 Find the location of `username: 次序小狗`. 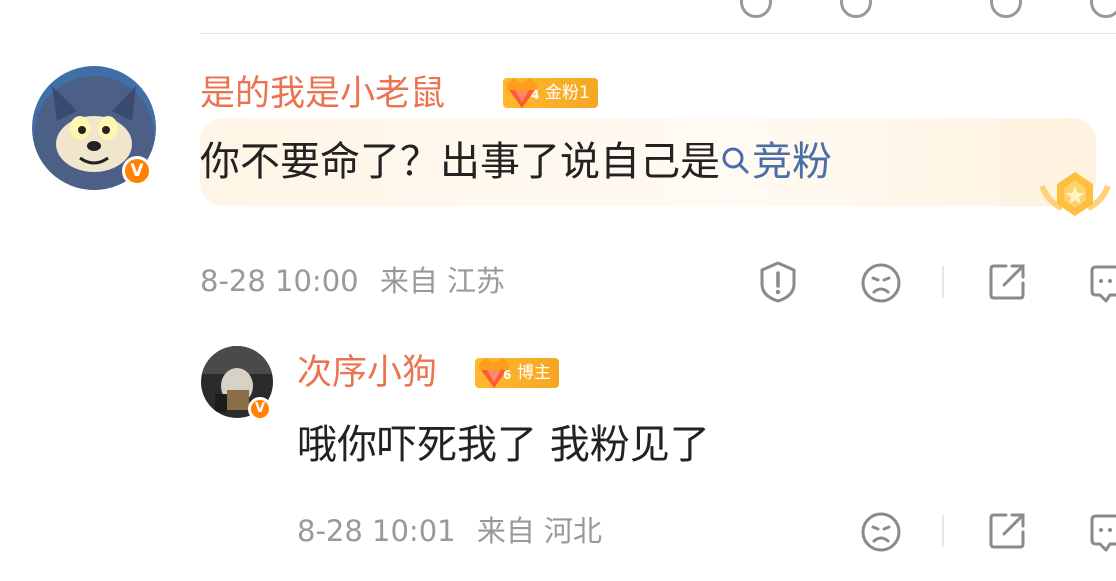

username: 次序小狗 is located at coordinates (367, 373).